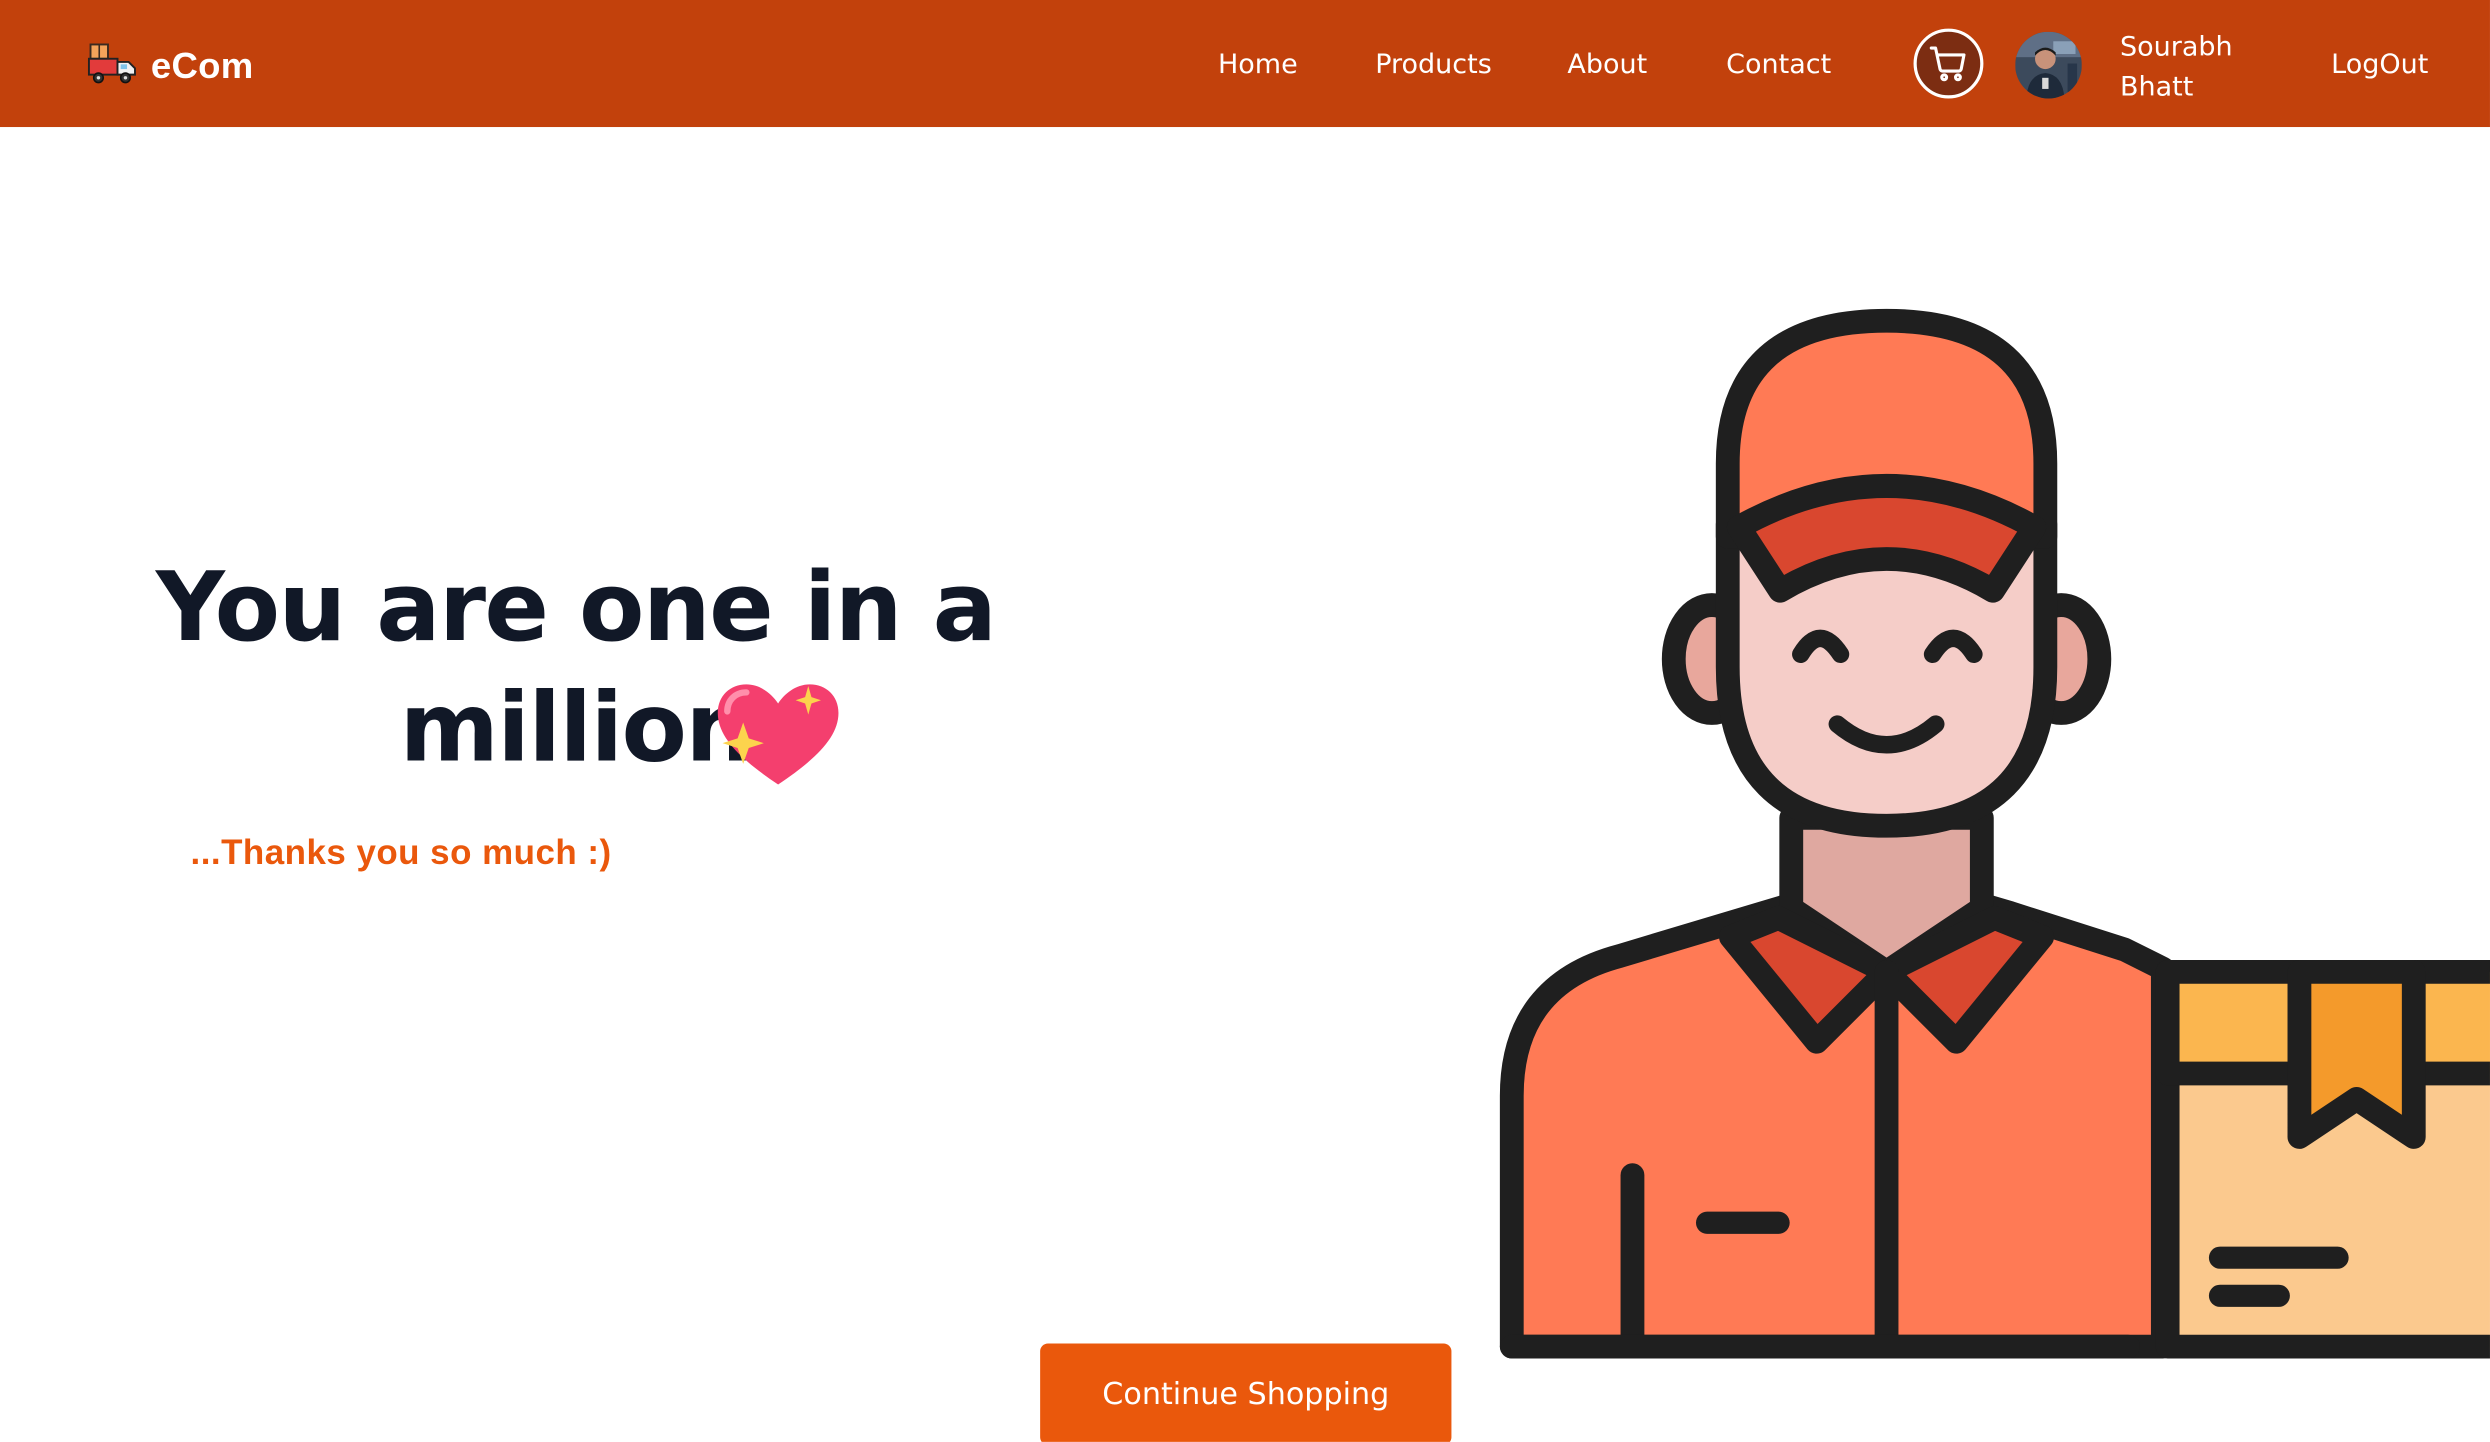 The height and width of the screenshot is (1442, 2490). What do you see at coordinates (2379, 65) in the screenshot?
I see `logout-link: LogOut` at bounding box center [2379, 65].